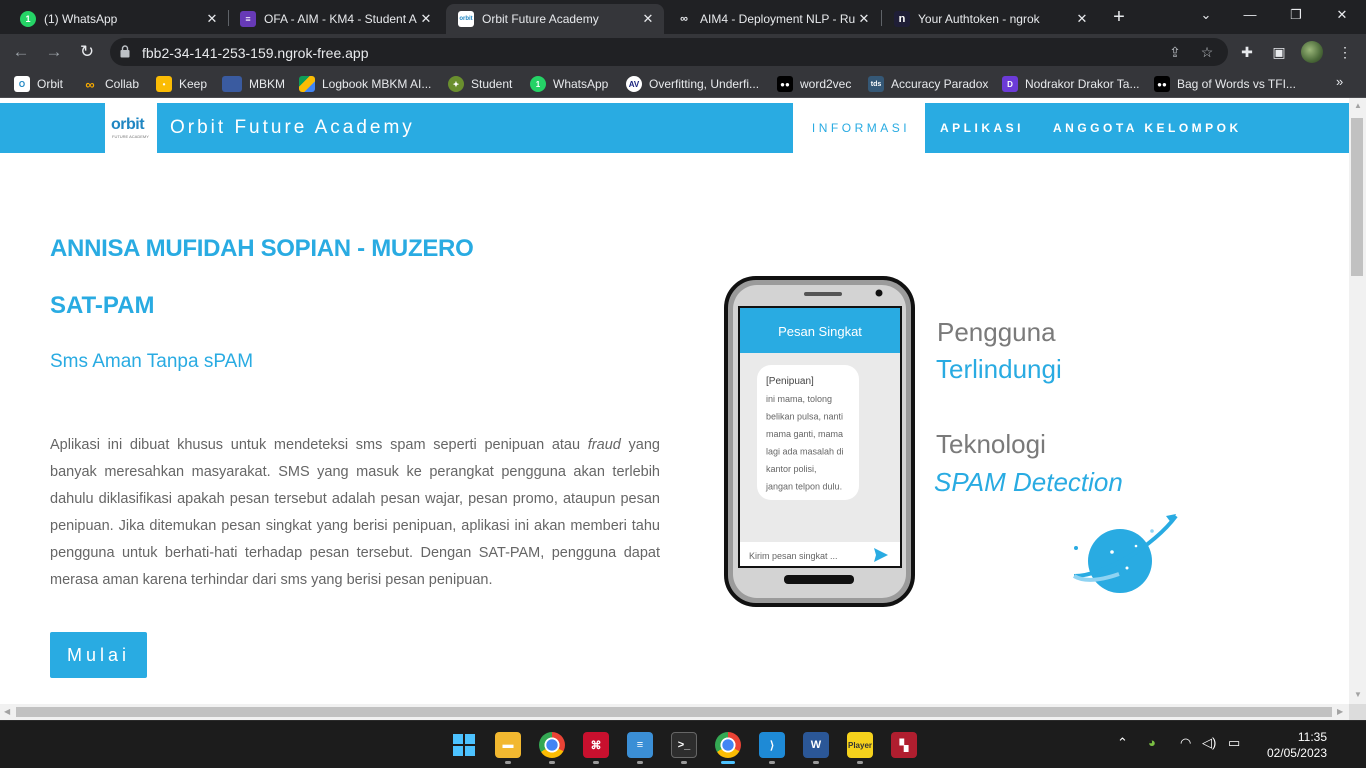  I want to click on bookmark-keep: • Keep, so click(181, 84).